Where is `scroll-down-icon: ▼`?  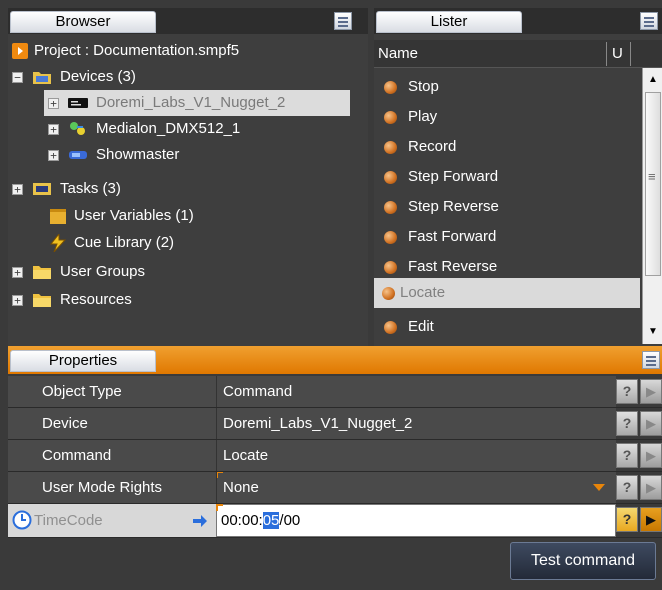 scroll-down-icon: ▼ is located at coordinates (652, 332).